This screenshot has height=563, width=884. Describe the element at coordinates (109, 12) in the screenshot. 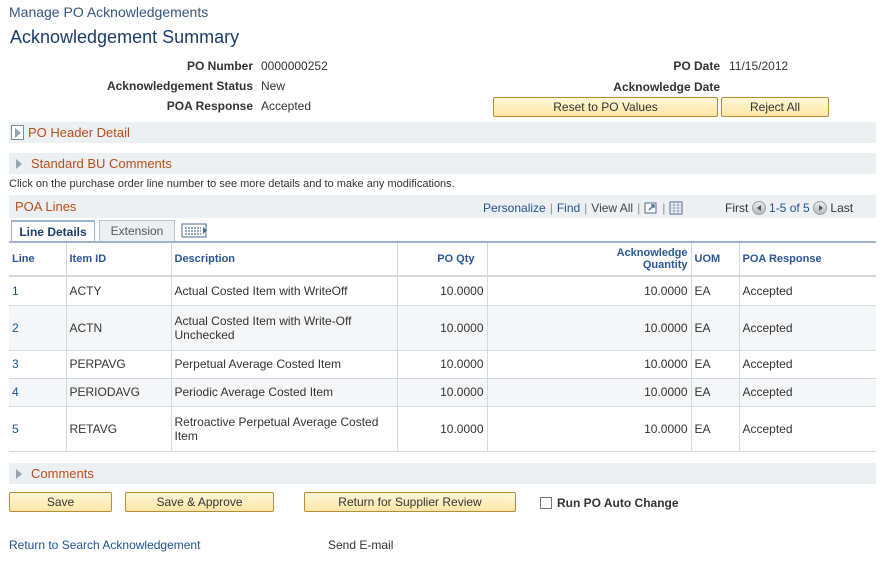

I see `breadcrumb: Manage PO Acknowledgements` at that location.